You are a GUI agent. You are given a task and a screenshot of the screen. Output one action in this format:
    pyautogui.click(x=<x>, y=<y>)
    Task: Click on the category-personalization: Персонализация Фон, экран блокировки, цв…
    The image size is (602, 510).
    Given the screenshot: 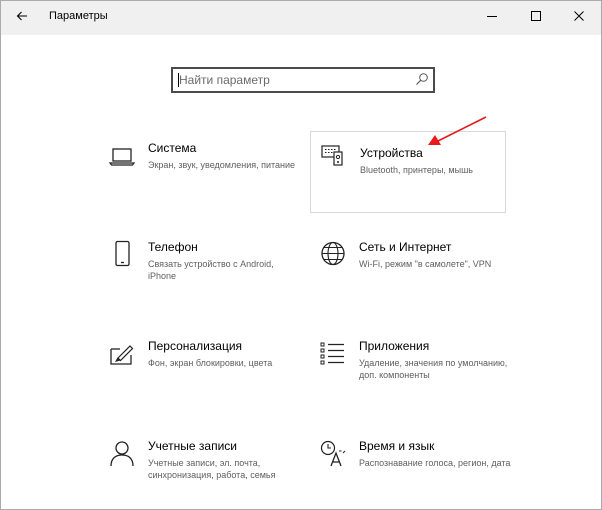 What is the action you would take?
    pyautogui.click(x=206, y=368)
    